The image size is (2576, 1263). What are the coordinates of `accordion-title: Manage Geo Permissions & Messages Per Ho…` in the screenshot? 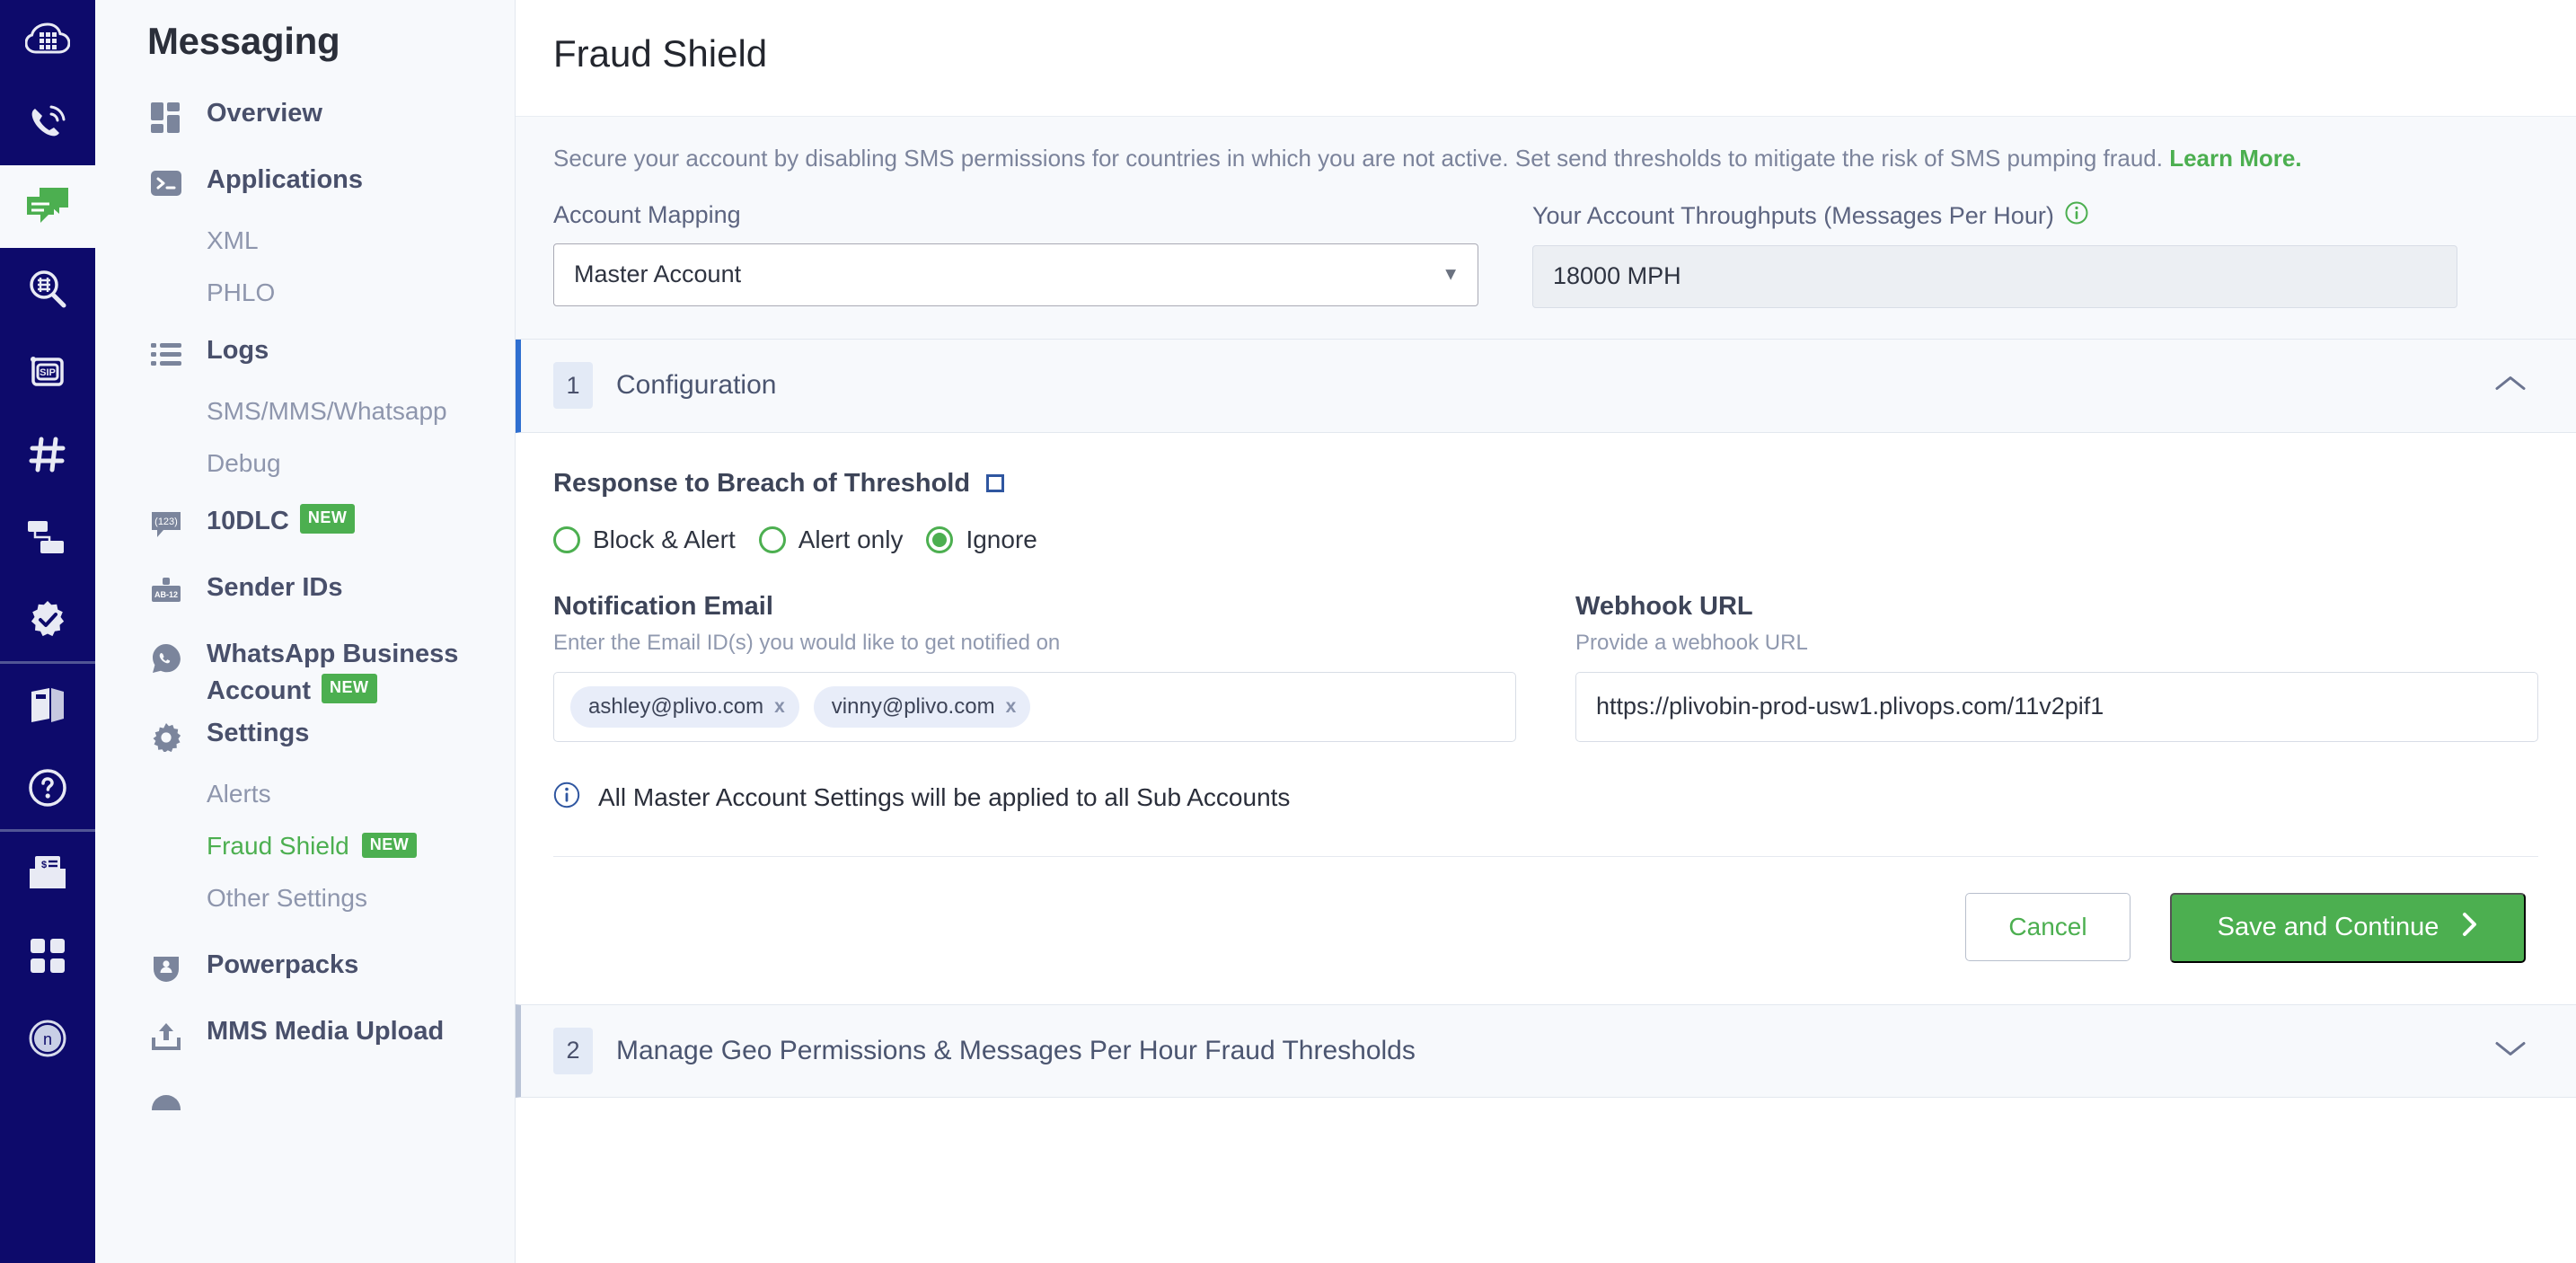 It's located at (1016, 1050).